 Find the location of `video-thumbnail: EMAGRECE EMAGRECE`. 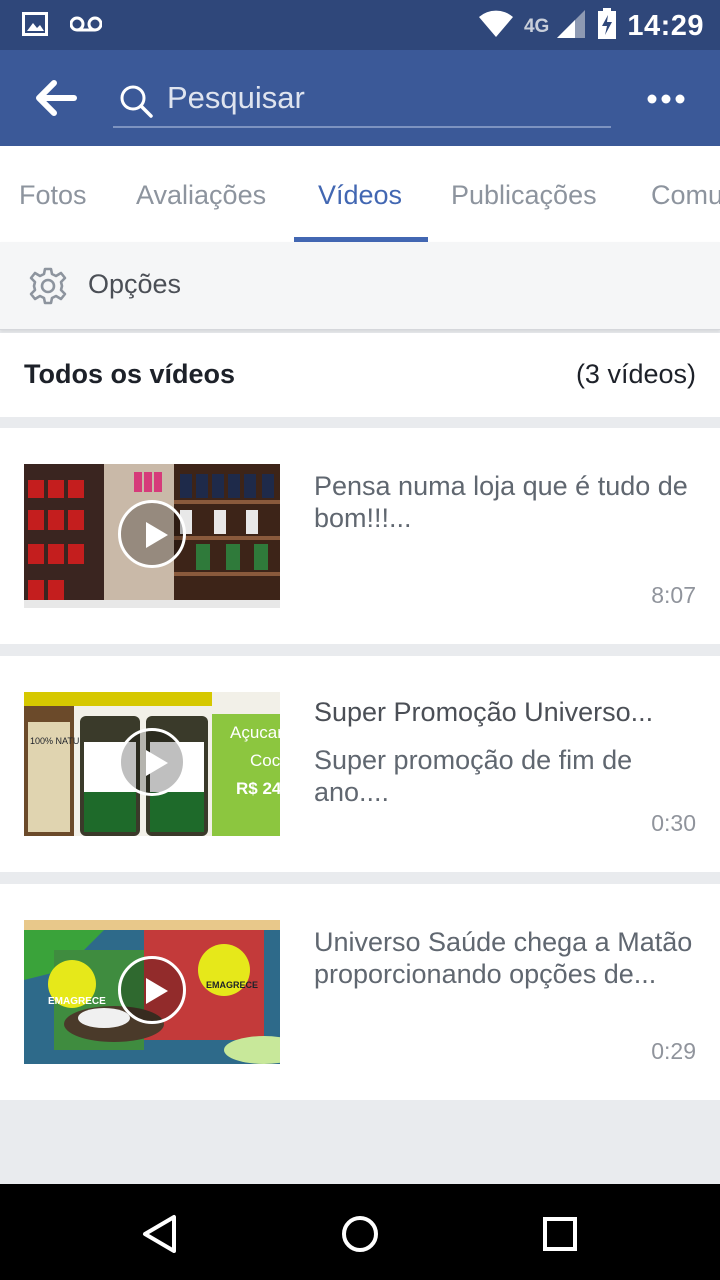

video-thumbnail: EMAGRECE EMAGRECE is located at coordinates (152, 992).